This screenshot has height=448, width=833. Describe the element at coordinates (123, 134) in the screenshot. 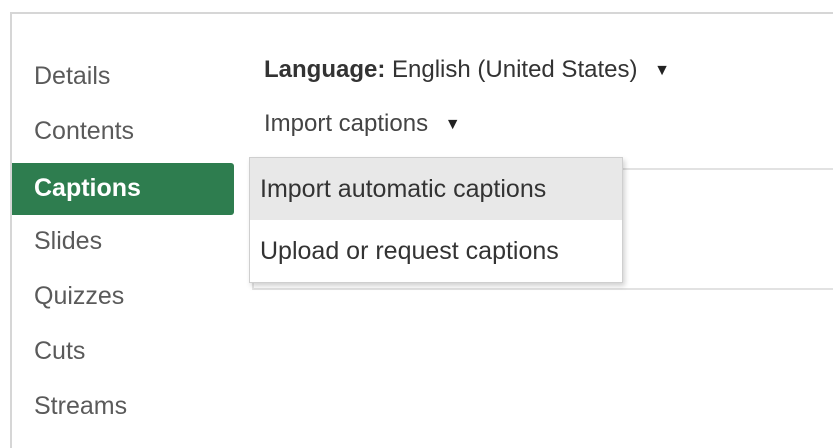

I see `sidebar-item-contents: Contents` at that location.